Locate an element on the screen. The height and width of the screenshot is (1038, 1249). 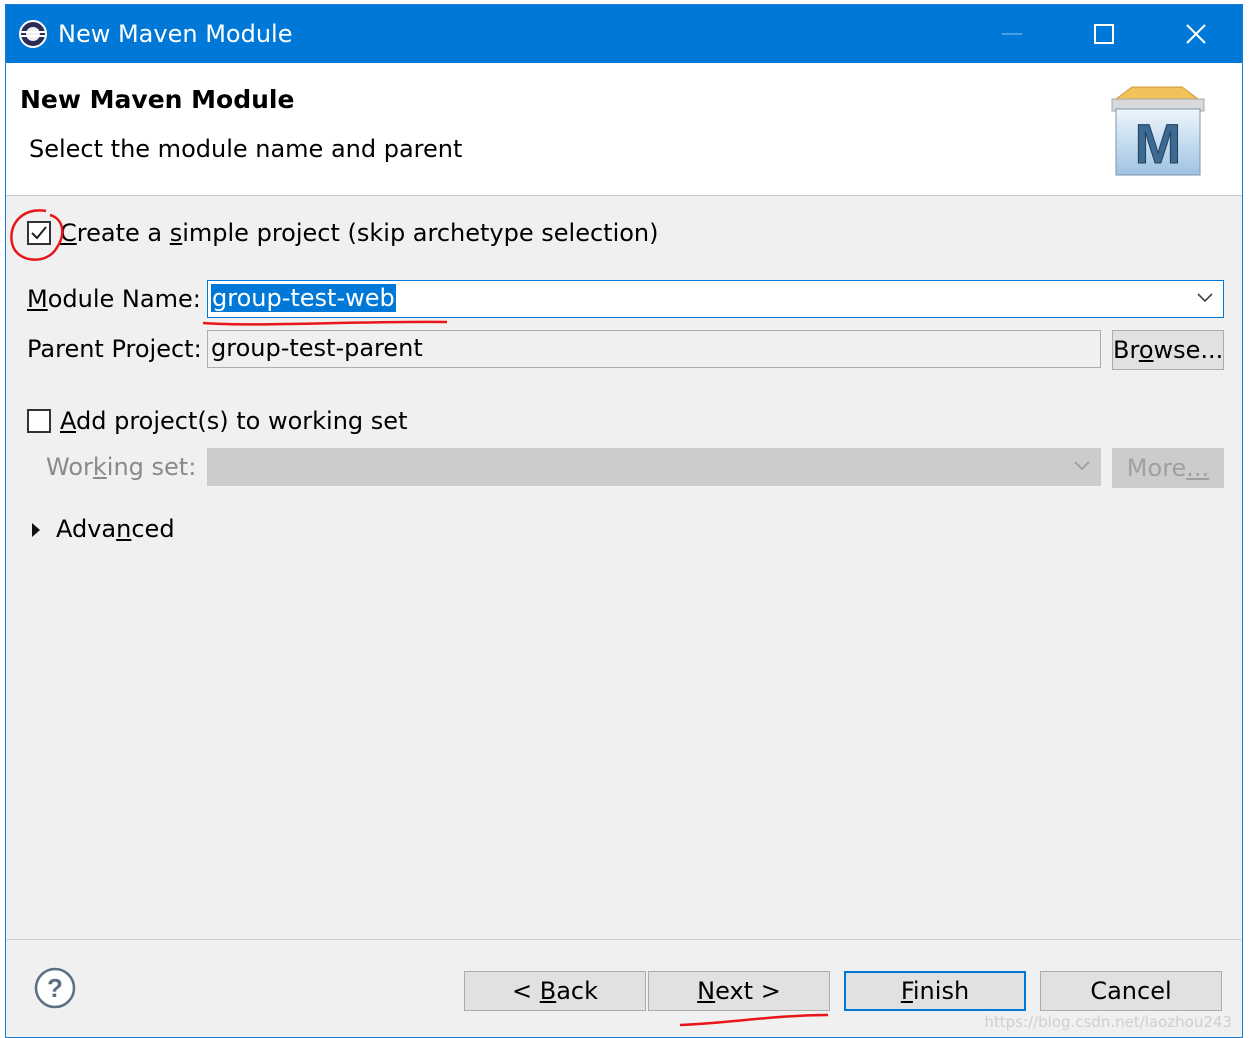
minimize-icon is located at coordinates (1012, 34).